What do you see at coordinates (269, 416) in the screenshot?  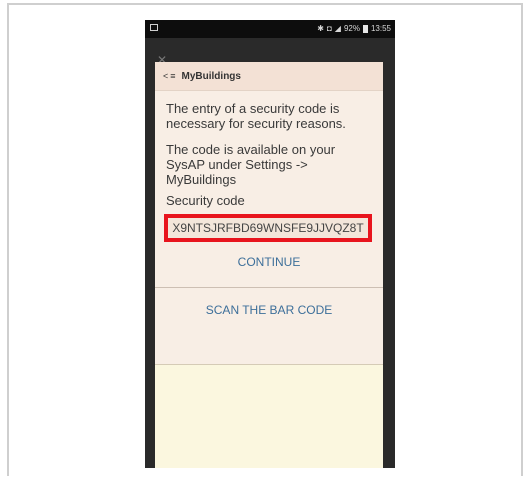 I see `dialog-lower-area` at bounding box center [269, 416].